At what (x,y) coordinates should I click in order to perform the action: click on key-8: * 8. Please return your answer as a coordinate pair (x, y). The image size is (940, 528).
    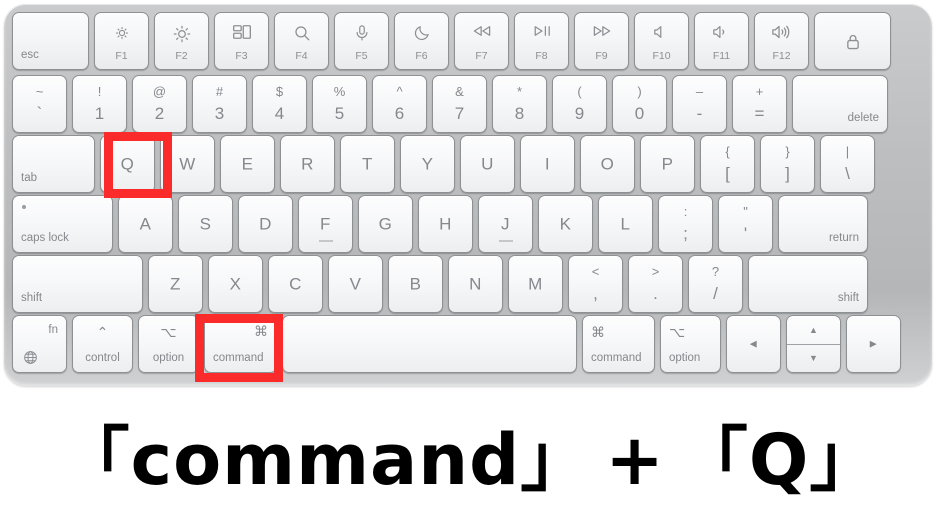
    Looking at the image, I should click on (519, 104).